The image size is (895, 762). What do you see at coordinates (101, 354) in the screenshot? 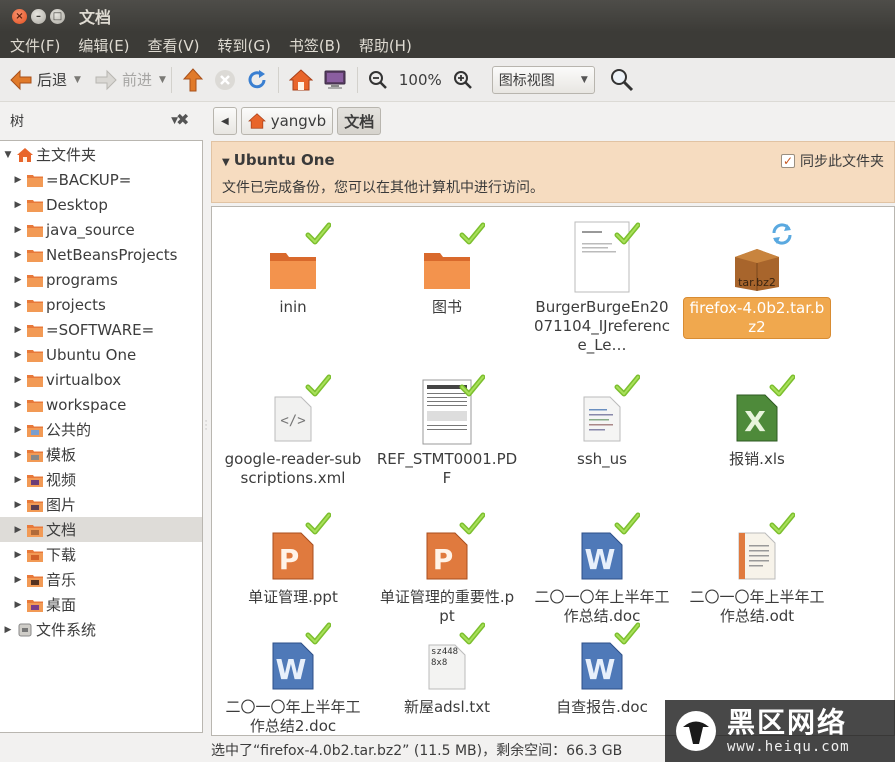
I see `sidebar-item: ▶ Ubuntu One` at bounding box center [101, 354].